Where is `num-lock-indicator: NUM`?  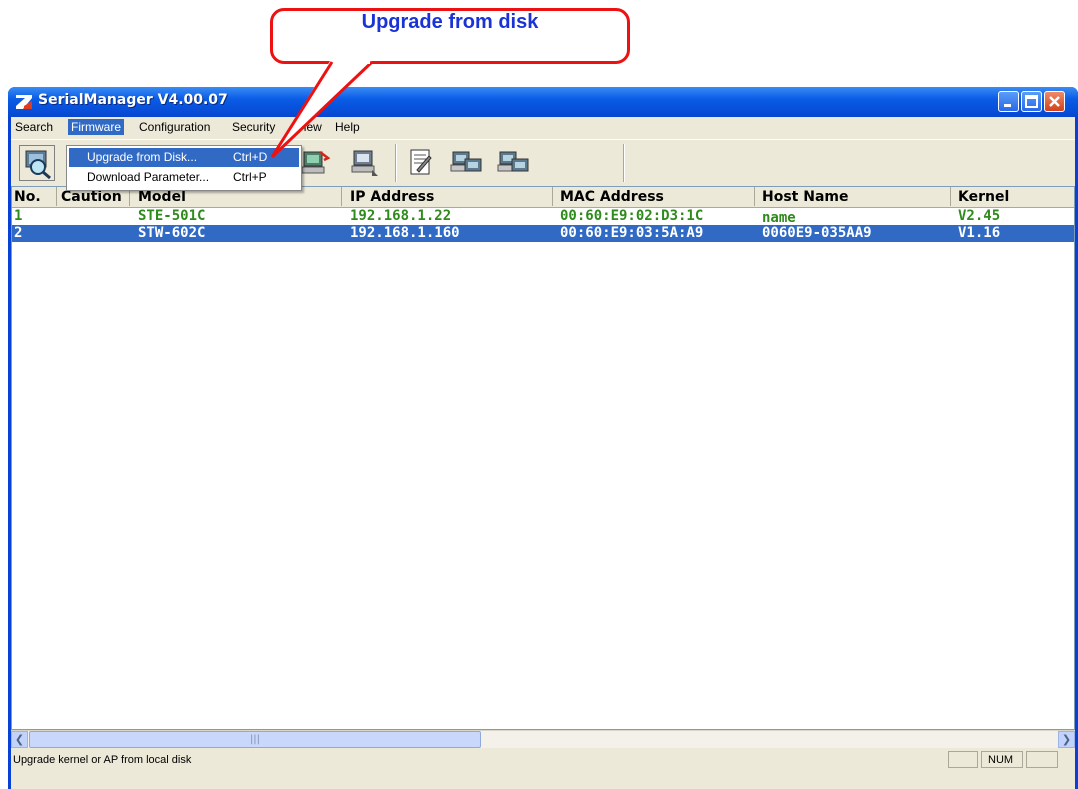
num-lock-indicator: NUM is located at coordinates (1001, 760).